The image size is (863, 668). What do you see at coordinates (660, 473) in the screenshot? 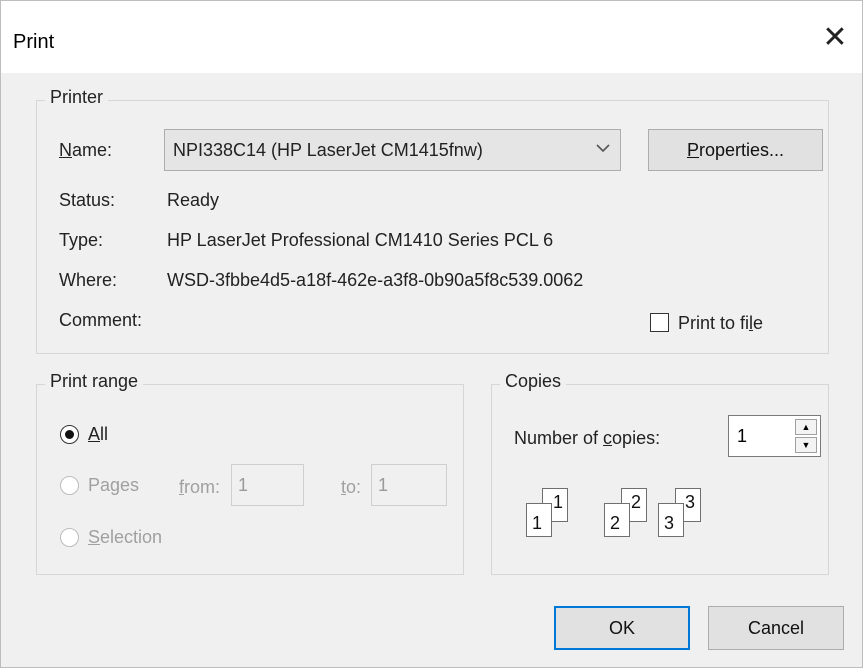
I see `copies-group: Copies` at bounding box center [660, 473].